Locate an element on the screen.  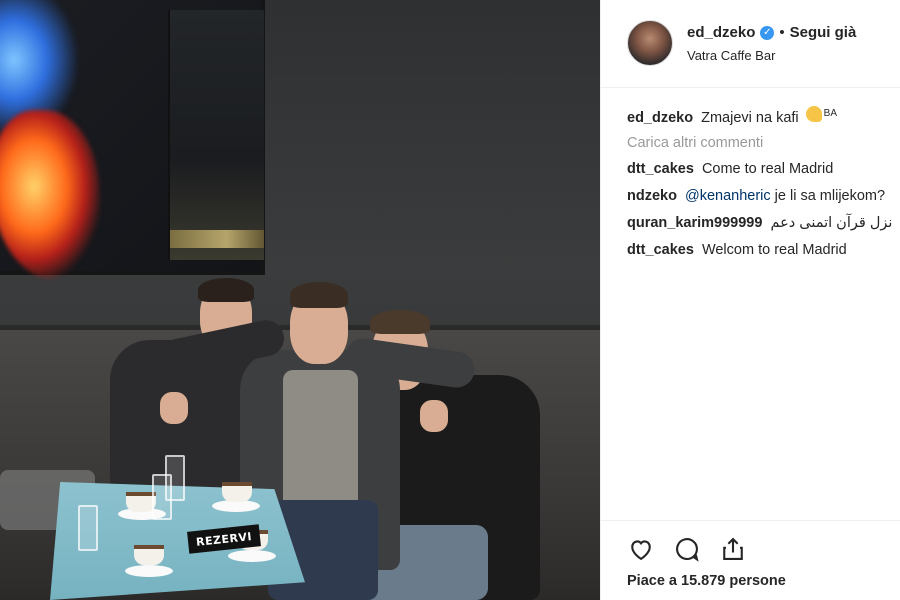
verified-badge-icon: ✓ is located at coordinates (767, 32).